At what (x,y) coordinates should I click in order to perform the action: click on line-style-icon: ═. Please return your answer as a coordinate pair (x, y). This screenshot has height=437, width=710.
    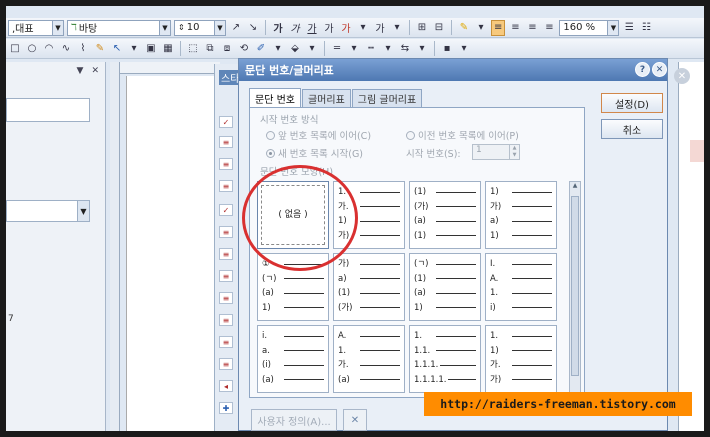
    Looking at the image, I should click on (337, 49).